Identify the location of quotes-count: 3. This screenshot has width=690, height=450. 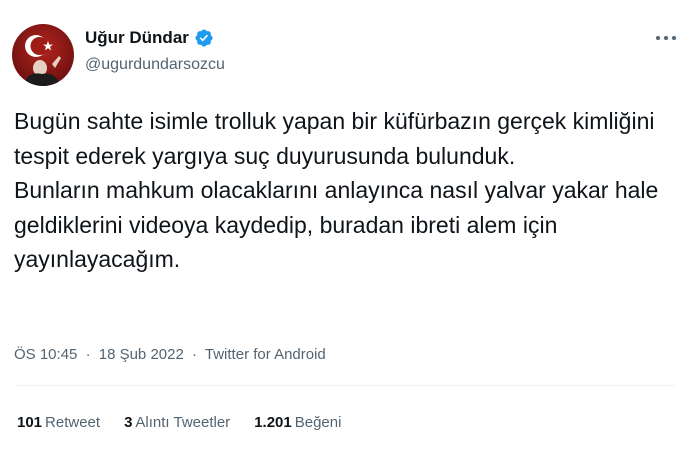
(128, 422).